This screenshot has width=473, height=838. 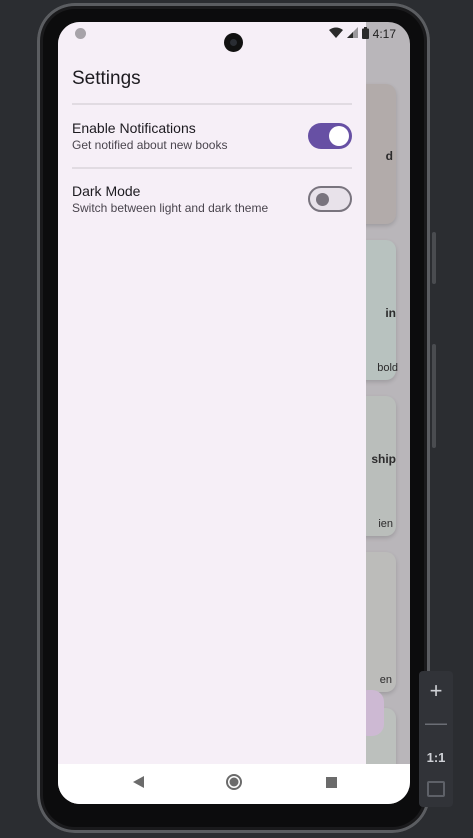 I want to click on notification-dot-icon, so click(x=80, y=33).